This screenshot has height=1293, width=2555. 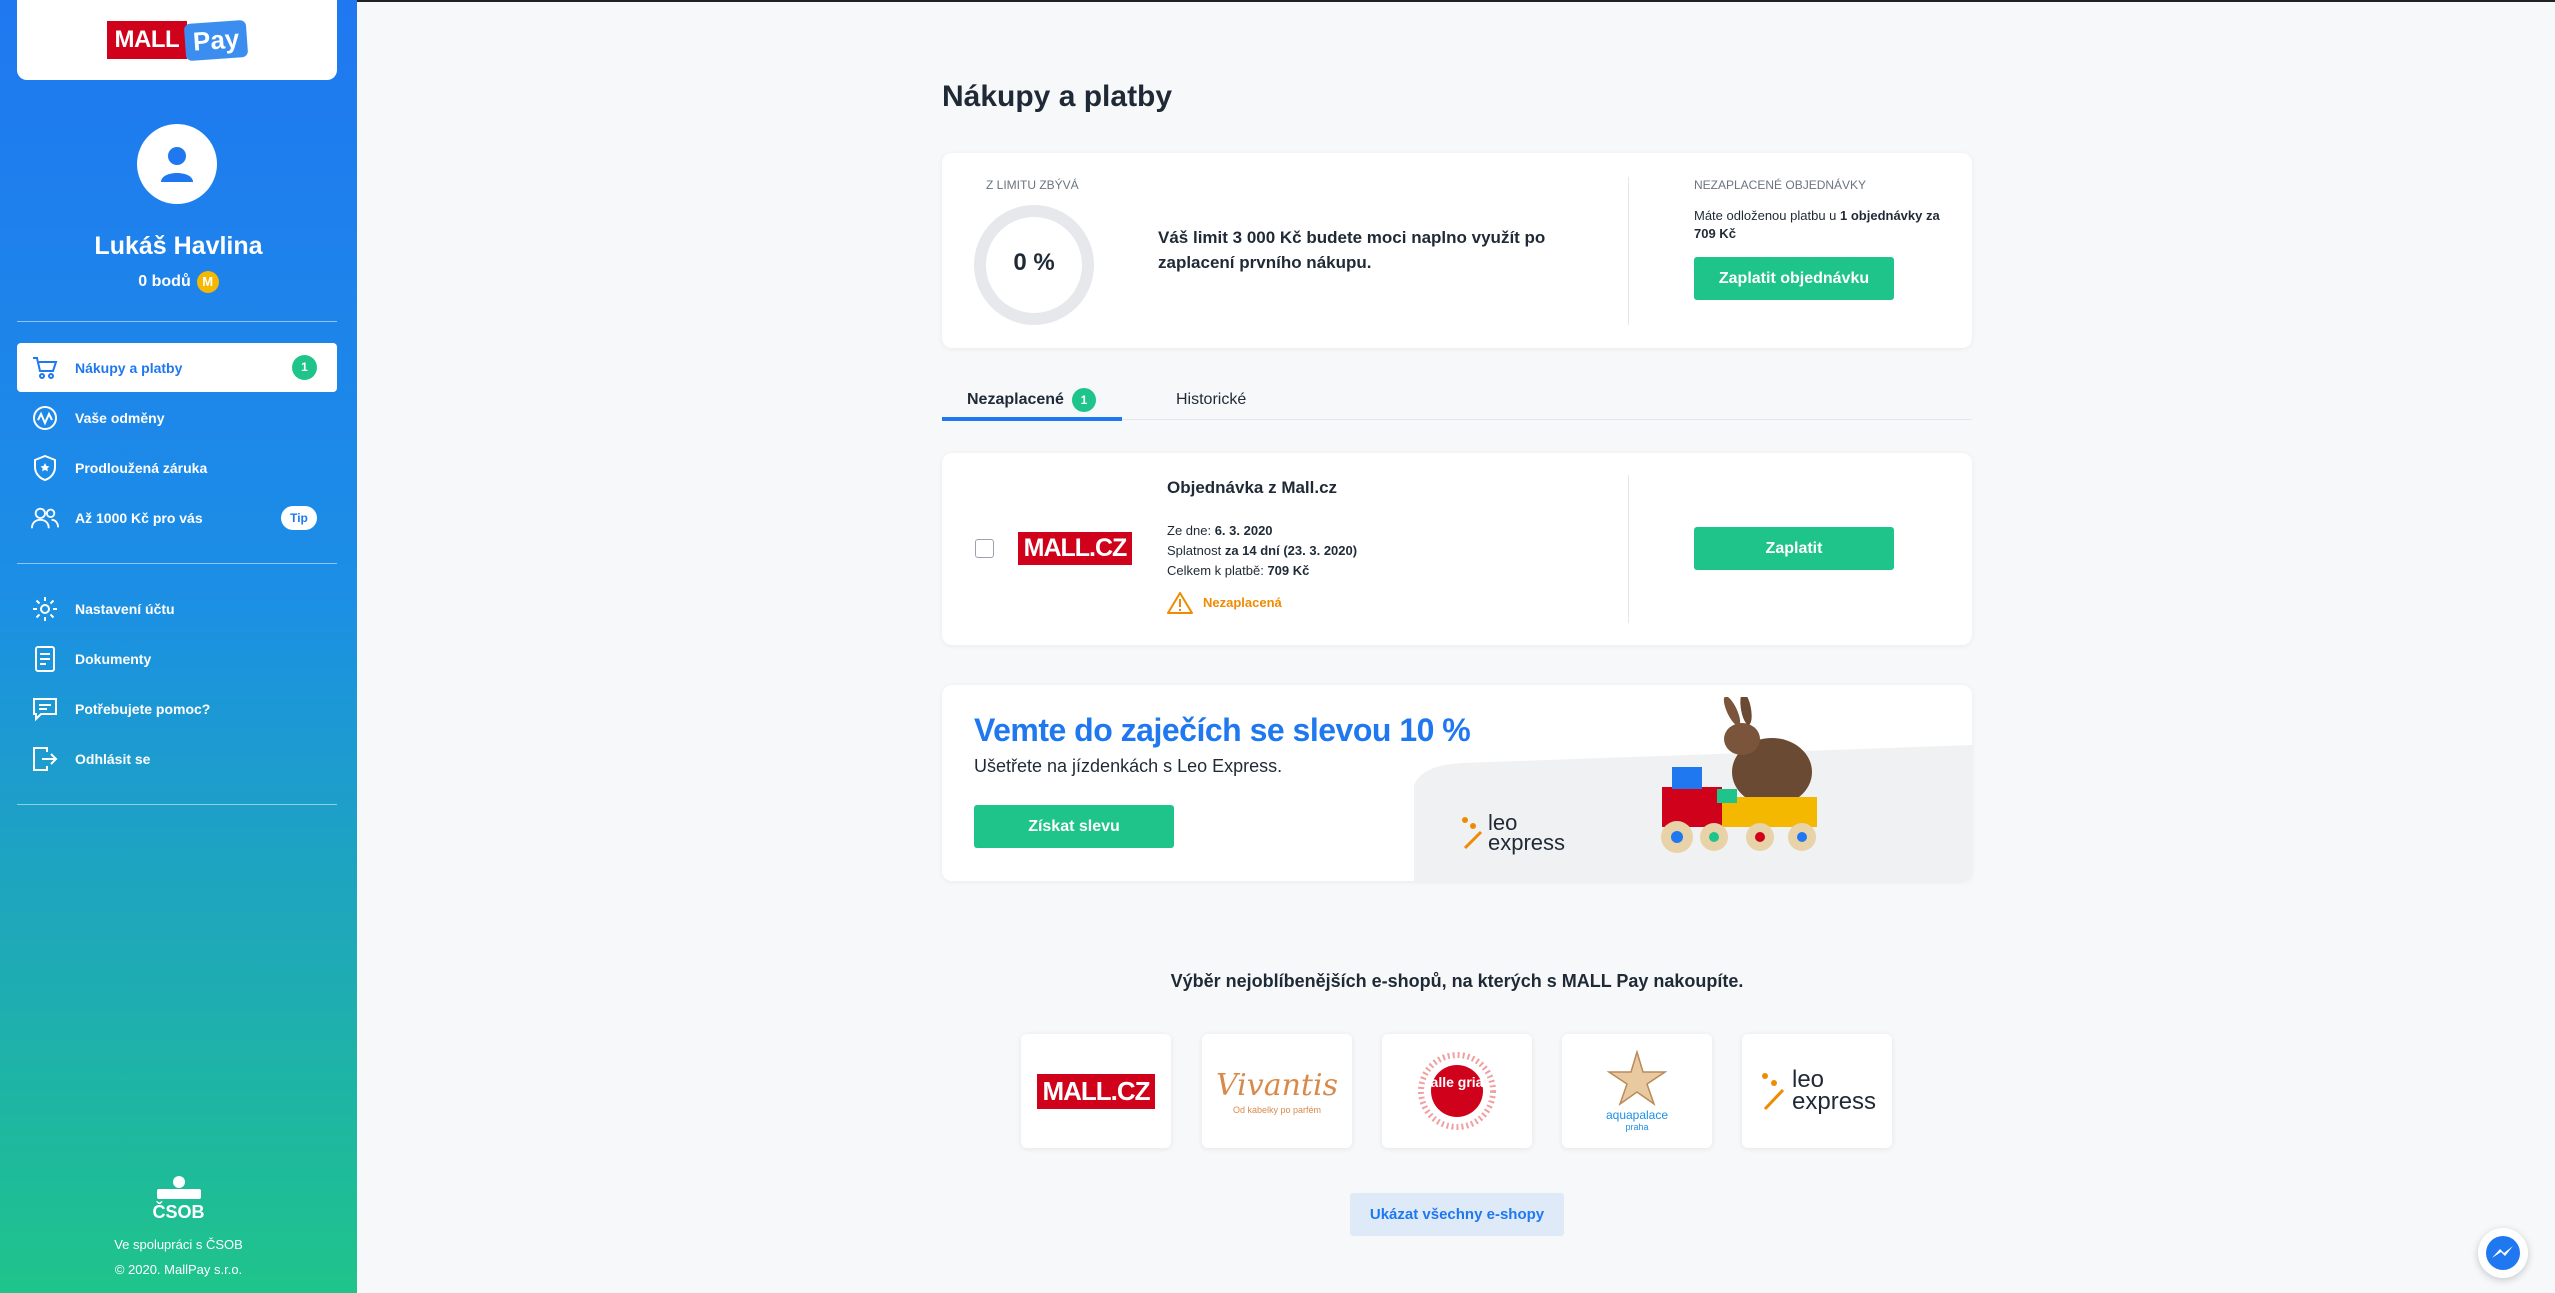 I want to click on status-text: Nezaplacená, so click(x=1242, y=602).